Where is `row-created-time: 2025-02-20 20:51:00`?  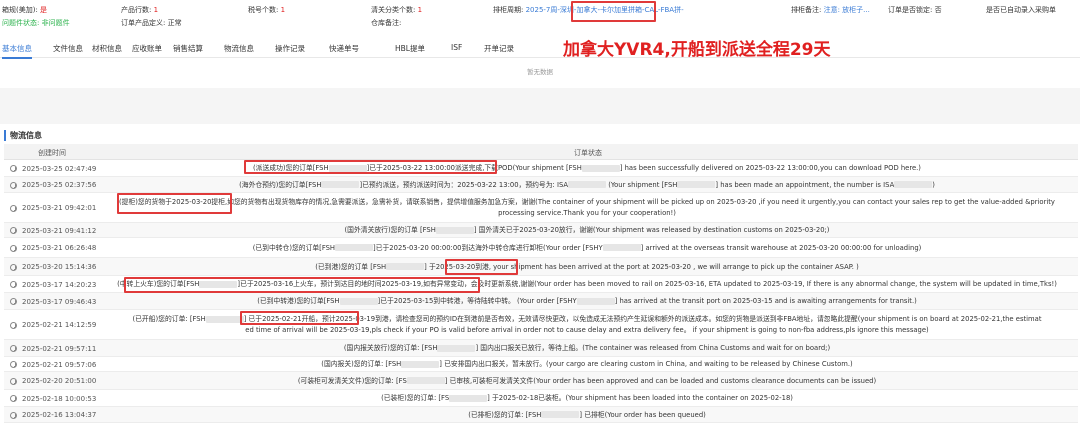
row-created-time: 2025-02-20 20:51:00 is located at coordinates (59, 381).